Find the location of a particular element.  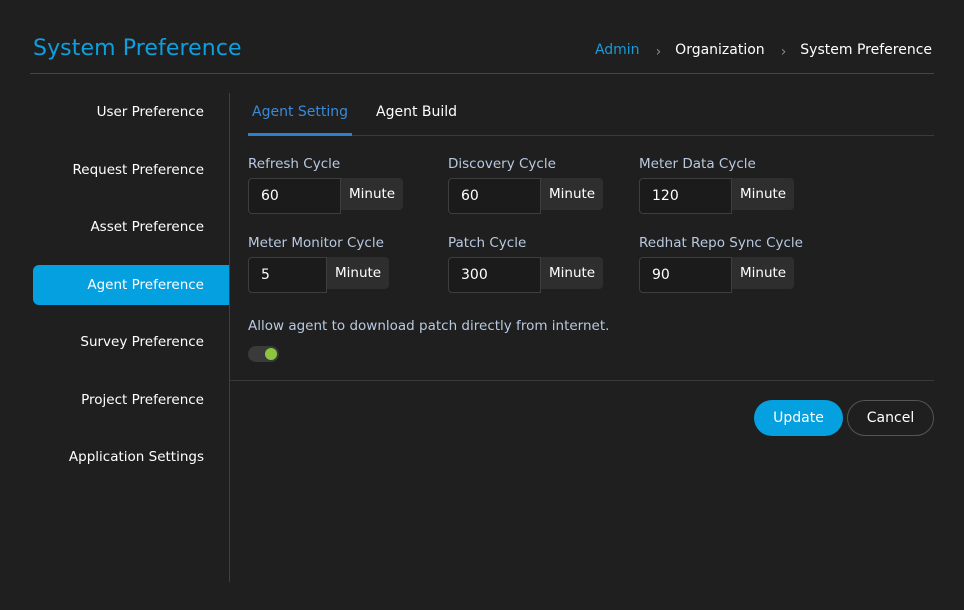

refresh-cycle-label: Refresh Cycle is located at coordinates (294, 164).